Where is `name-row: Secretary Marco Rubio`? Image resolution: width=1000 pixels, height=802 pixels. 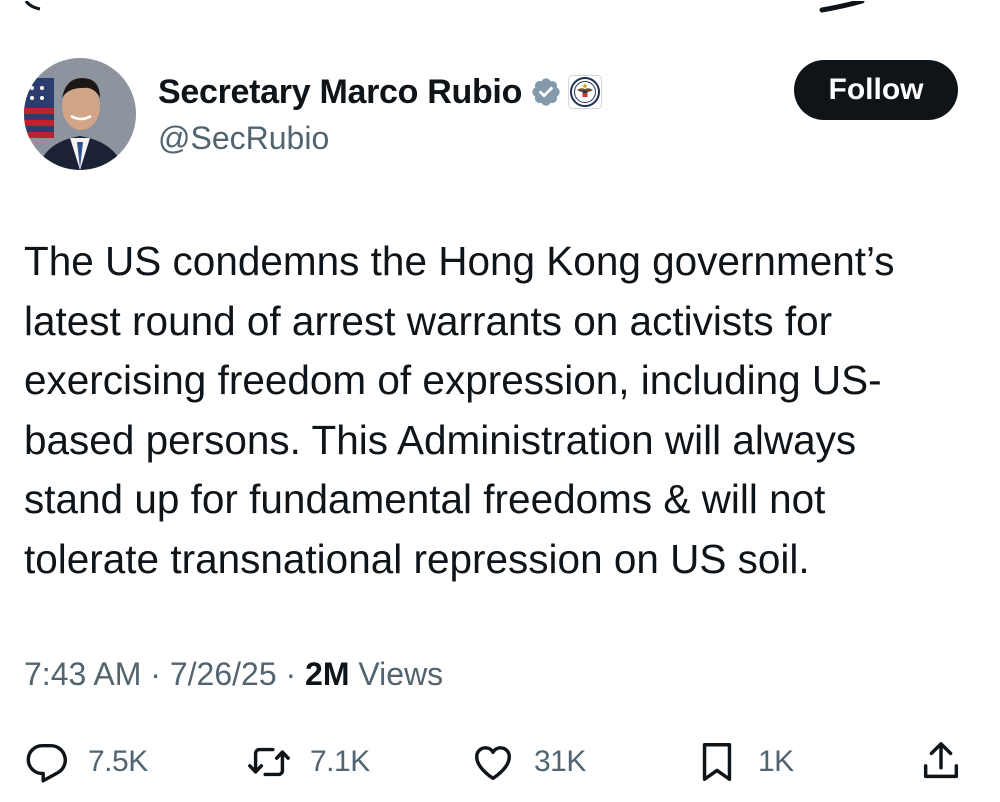 name-row: Secretary Marco Rubio is located at coordinates (380, 92).